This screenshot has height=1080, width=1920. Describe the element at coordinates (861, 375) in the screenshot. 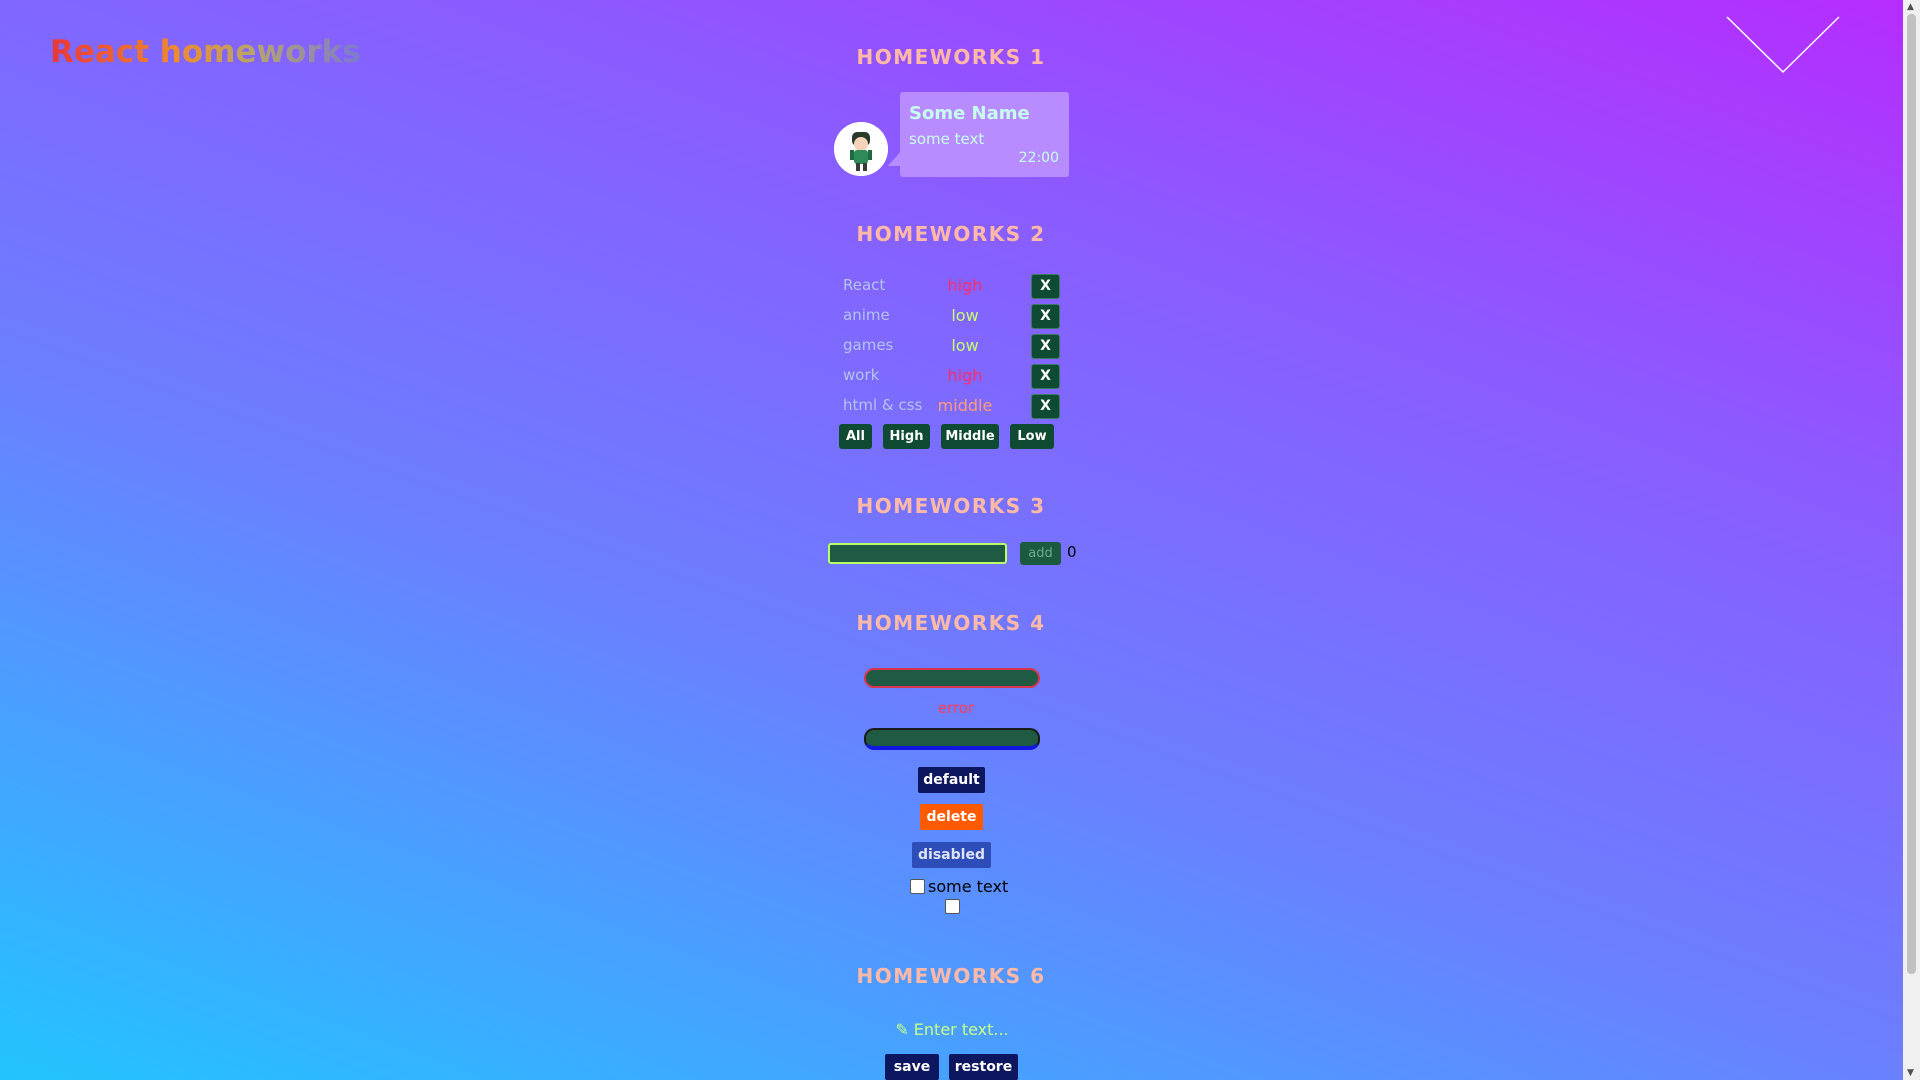

I see `affair-name: work` at that location.